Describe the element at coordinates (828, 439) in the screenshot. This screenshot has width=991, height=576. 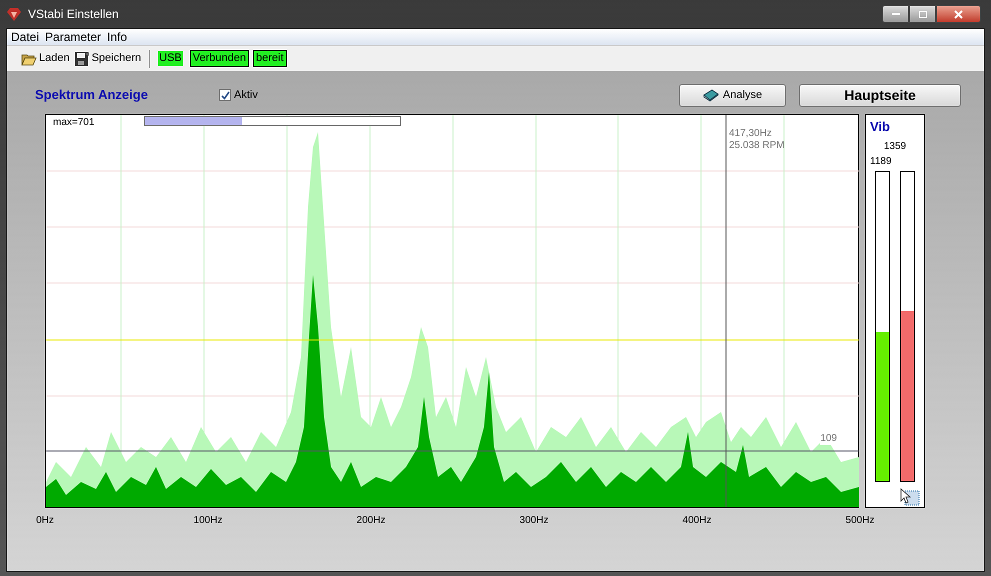
I see `threshold-label: 109` at that location.